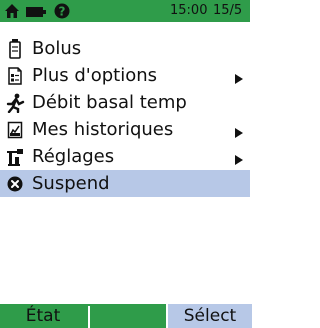  I want to click on options-icon, so click(15, 76).